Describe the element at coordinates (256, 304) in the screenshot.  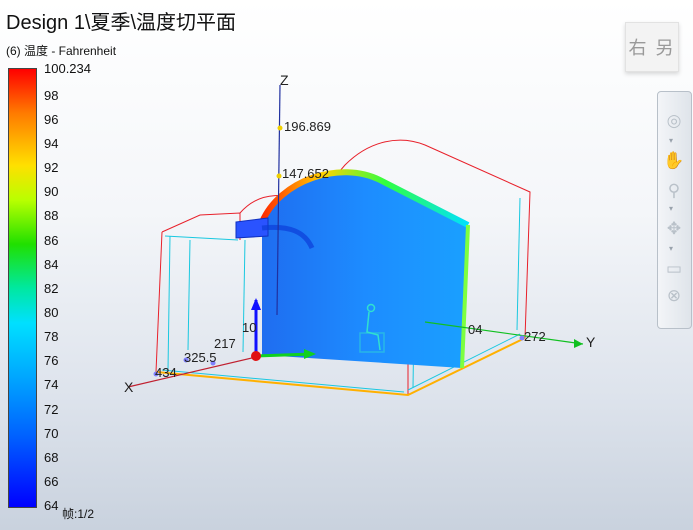
I see `triad-z-arrowhead` at that location.